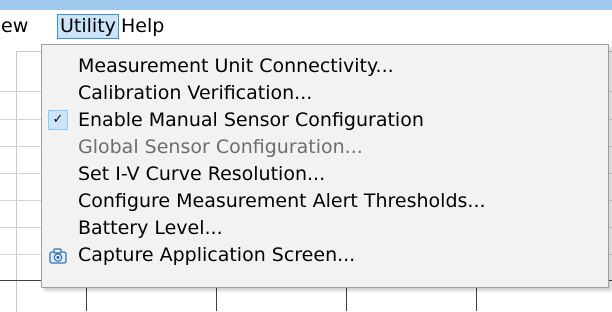 This screenshot has height=312, width=612. What do you see at coordinates (251, 120) in the screenshot?
I see `menu-item-label: Enable Manual Sensor Configuration` at bounding box center [251, 120].